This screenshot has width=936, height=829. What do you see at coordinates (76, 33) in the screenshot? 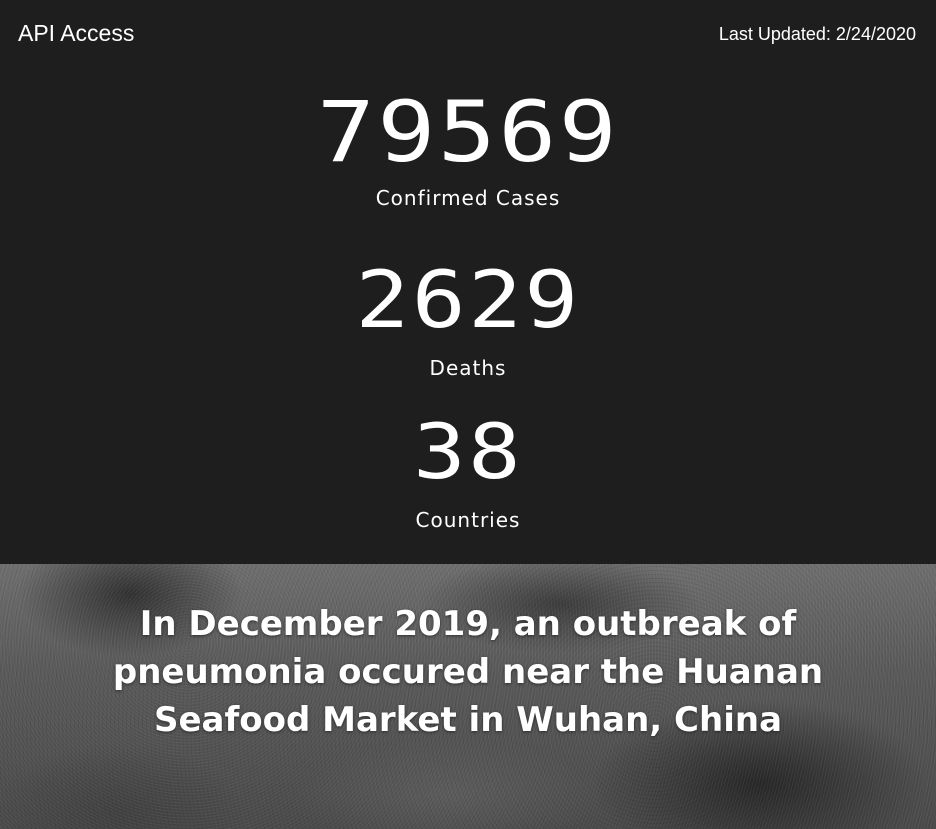
I see `api-access-link: API Access` at bounding box center [76, 33].